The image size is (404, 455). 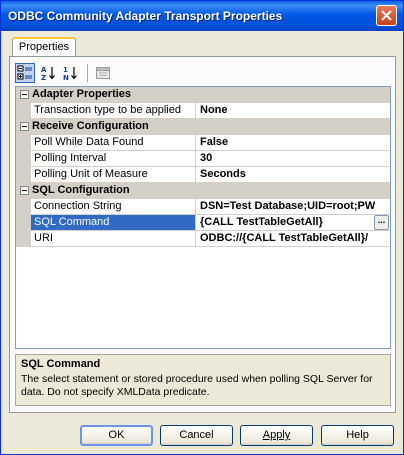 What do you see at coordinates (357, 435) in the screenshot?
I see `help-button: Help` at bounding box center [357, 435].